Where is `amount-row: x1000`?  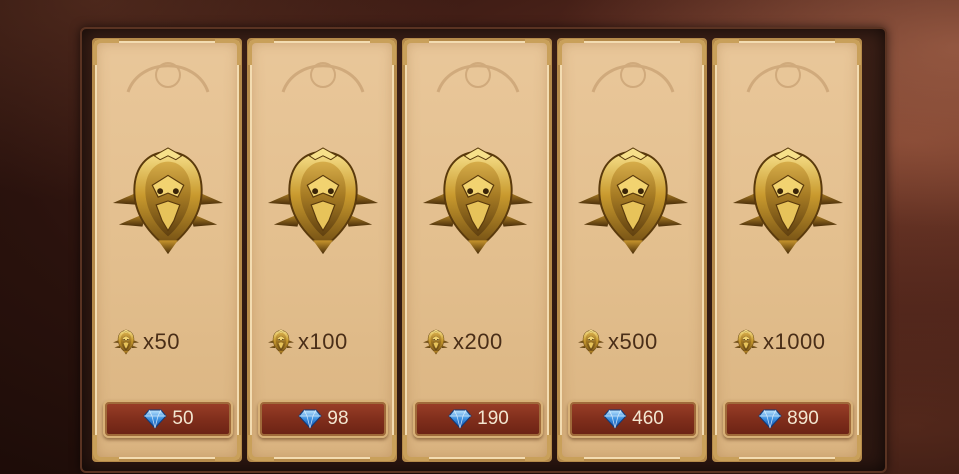 amount-row: x1000 is located at coordinates (778, 342).